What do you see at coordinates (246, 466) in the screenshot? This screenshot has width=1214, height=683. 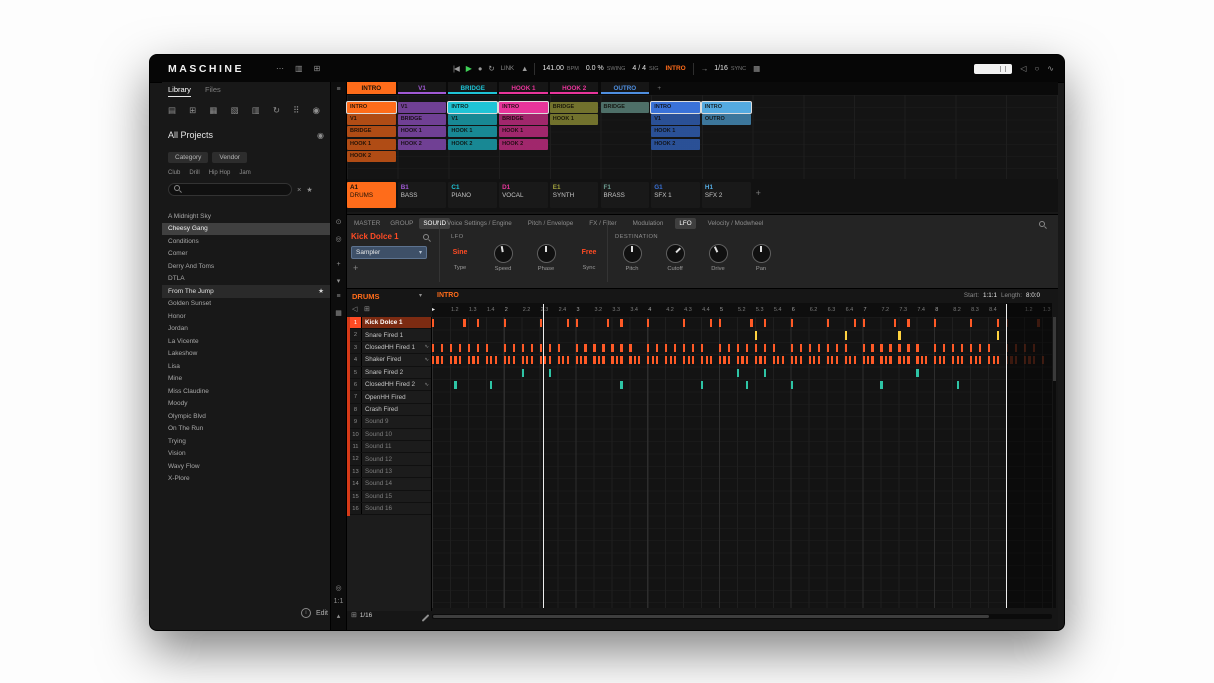 I see `project-item-wavy-flow: Wavy Flow` at bounding box center [246, 466].